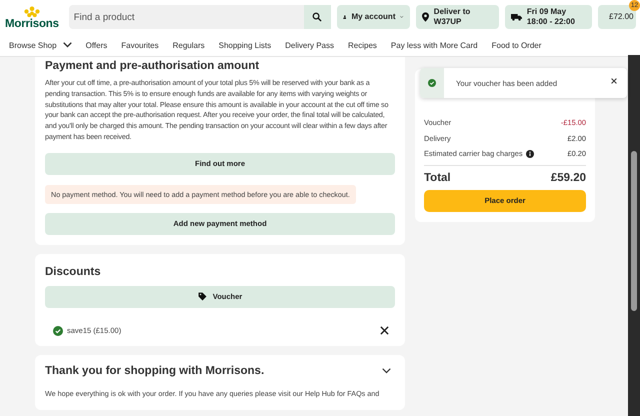  I want to click on nav-link: Pay less with More Card, so click(434, 45).